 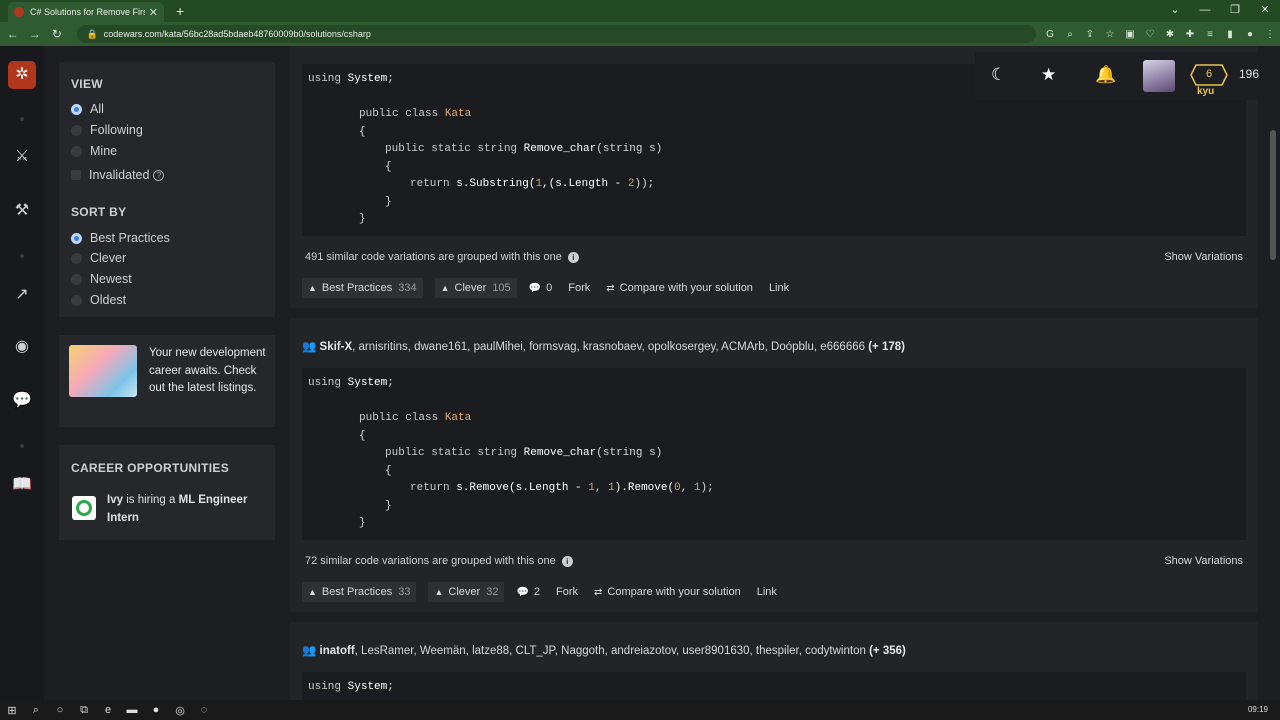 I want to click on codewars-logo-icon: ✲, so click(x=22, y=75).